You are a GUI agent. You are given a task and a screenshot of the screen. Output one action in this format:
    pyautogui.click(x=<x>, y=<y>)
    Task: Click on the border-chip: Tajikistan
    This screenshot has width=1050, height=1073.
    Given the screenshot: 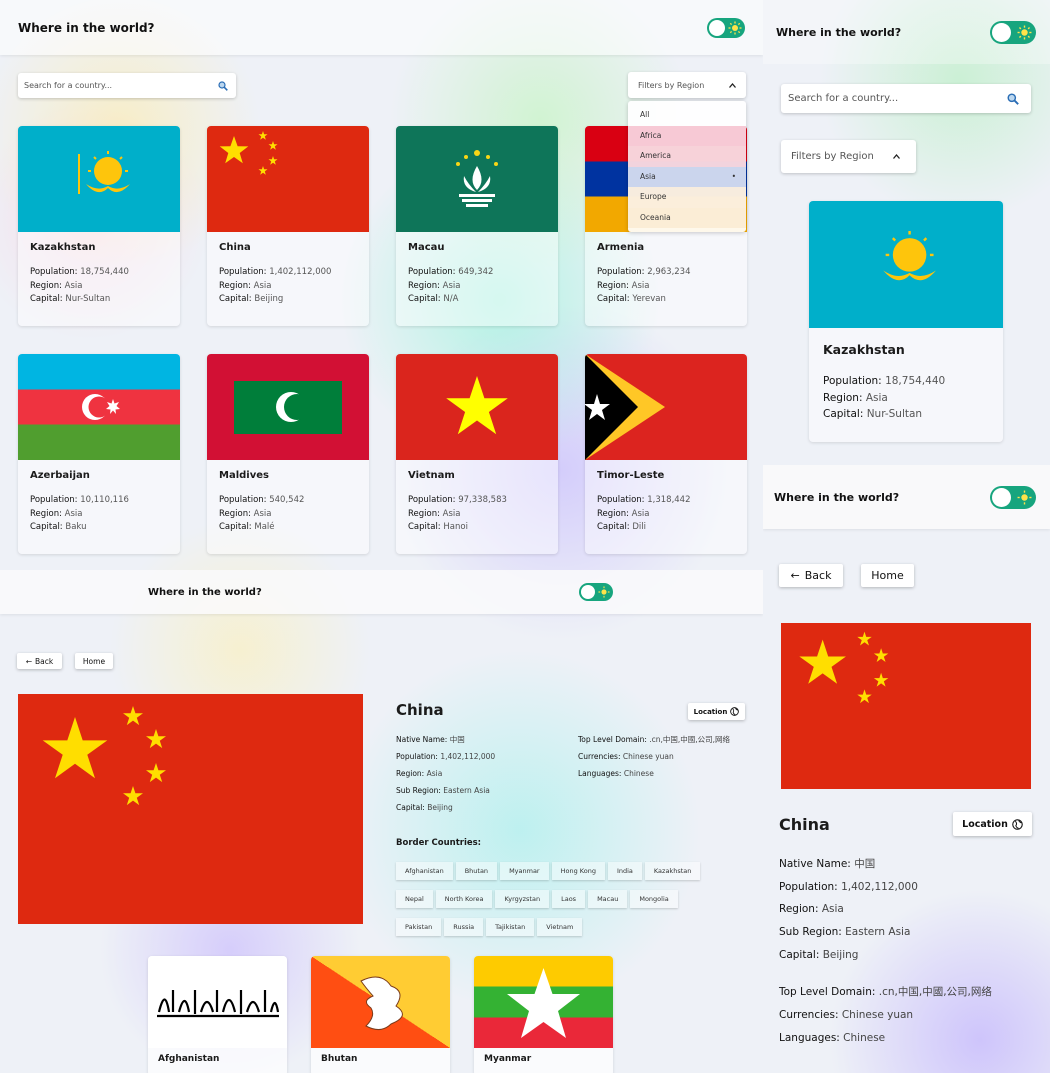 What is the action you would take?
    pyautogui.click(x=510, y=927)
    